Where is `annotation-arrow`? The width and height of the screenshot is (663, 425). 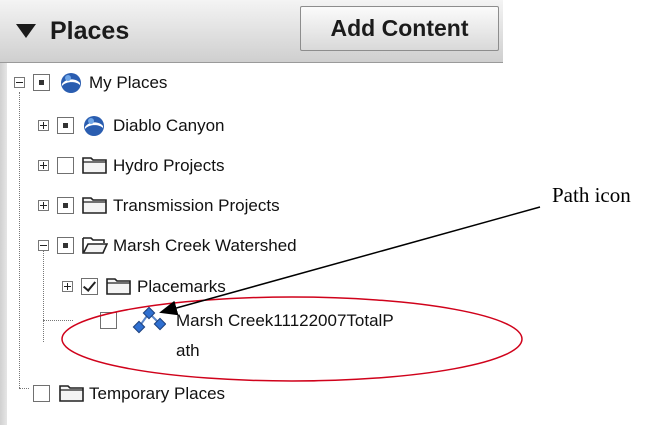 annotation-arrow is located at coordinates (350, 261).